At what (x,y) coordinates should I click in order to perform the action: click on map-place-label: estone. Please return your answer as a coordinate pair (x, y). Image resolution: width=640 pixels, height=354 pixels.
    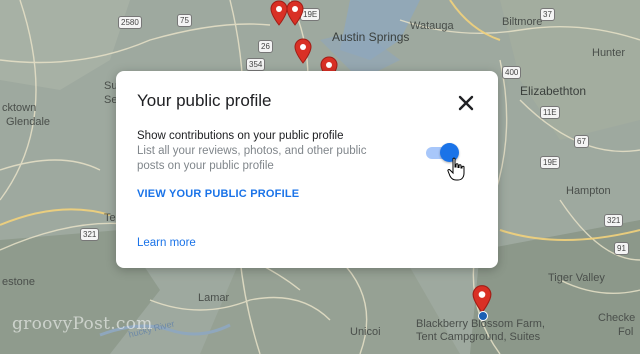
    Looking at the image, I should click on (19, 282).